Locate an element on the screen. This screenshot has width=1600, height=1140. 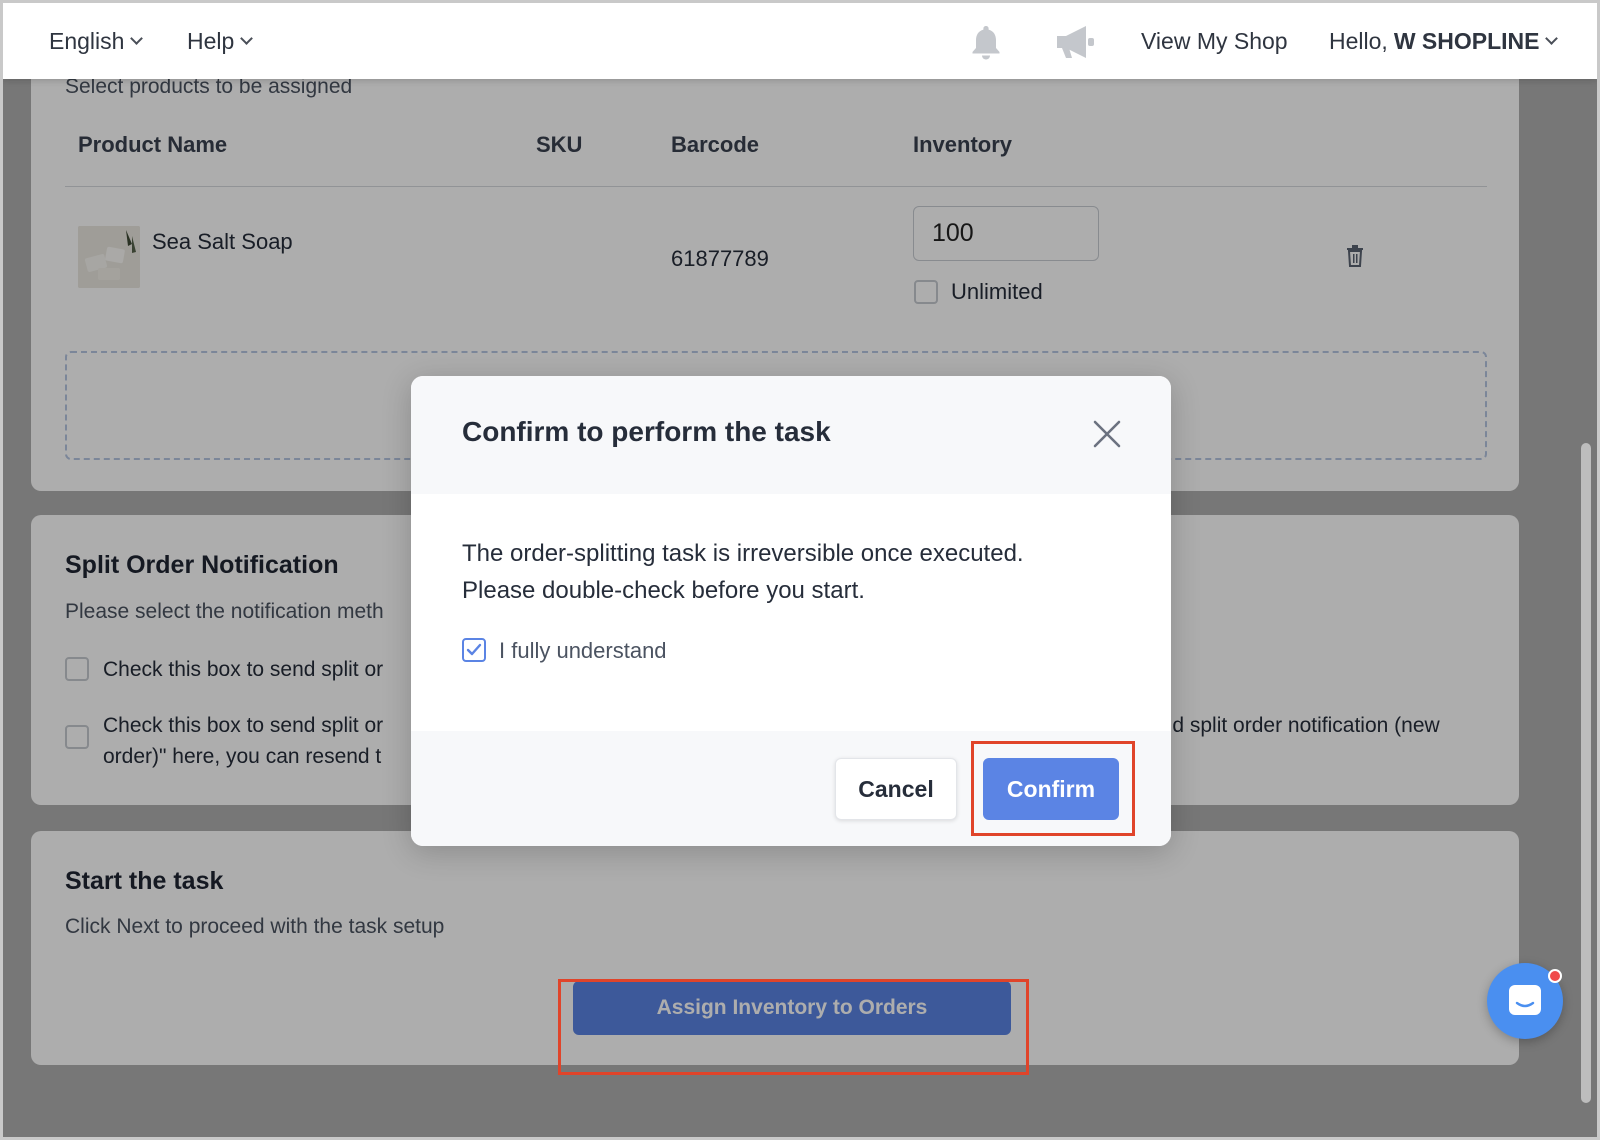
language-dropdown: English is located at coordinates (96, 41).